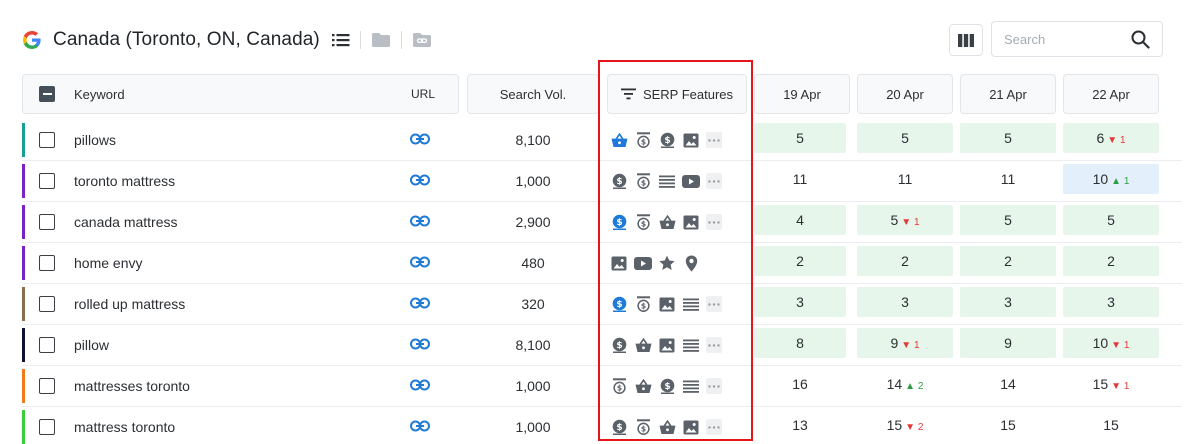 The image size is (1190, 444). Describe the element at coordinates (602, 140) in the screenshot. I see `table-row: pillows 8,100 $ $ 5 5 5 6 ▼ 1` at that location.